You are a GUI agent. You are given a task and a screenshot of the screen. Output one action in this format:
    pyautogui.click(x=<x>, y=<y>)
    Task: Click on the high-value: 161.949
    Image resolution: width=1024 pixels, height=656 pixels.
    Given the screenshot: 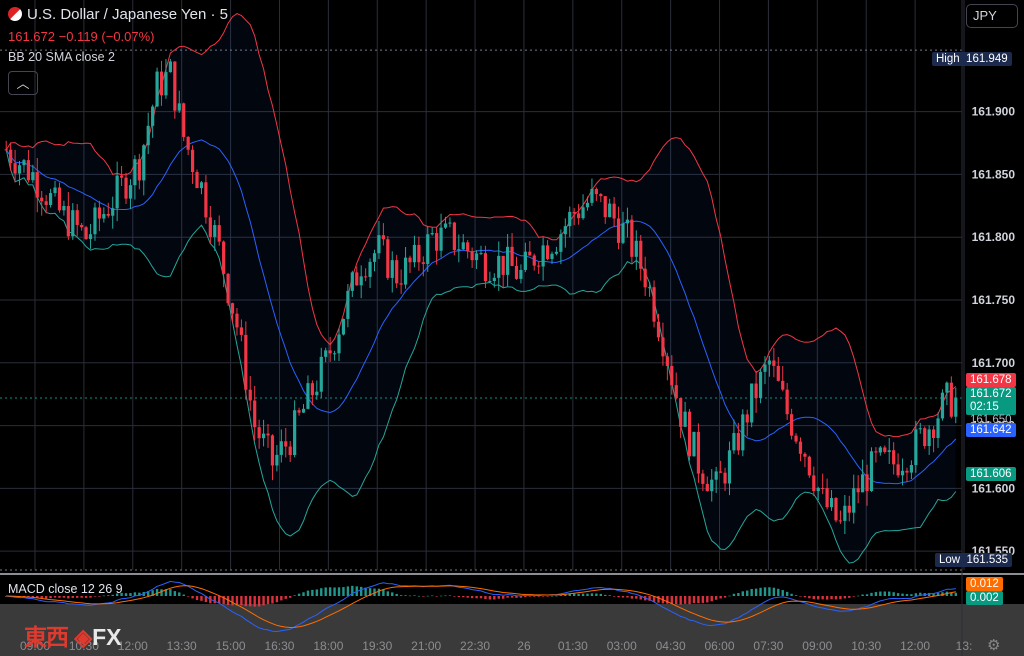 What is the action you would take?
    pyautogui.click(x=987, y=59)
    